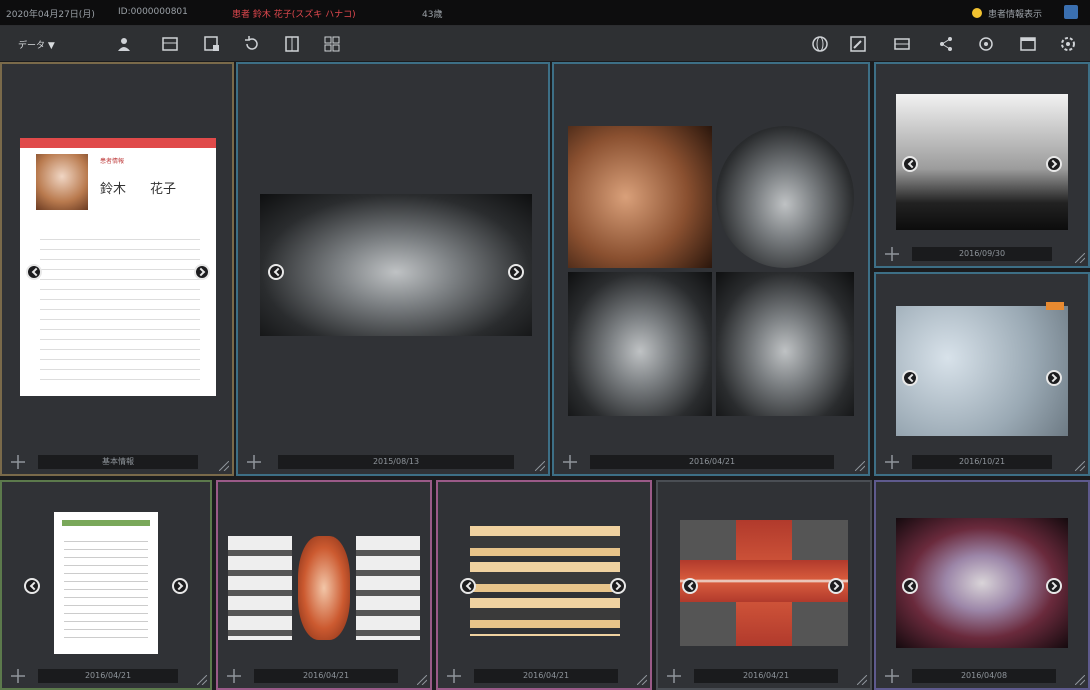 The height and width of the screenshot is (690, 1090). I want to click on import-icon, so click(212, 44).